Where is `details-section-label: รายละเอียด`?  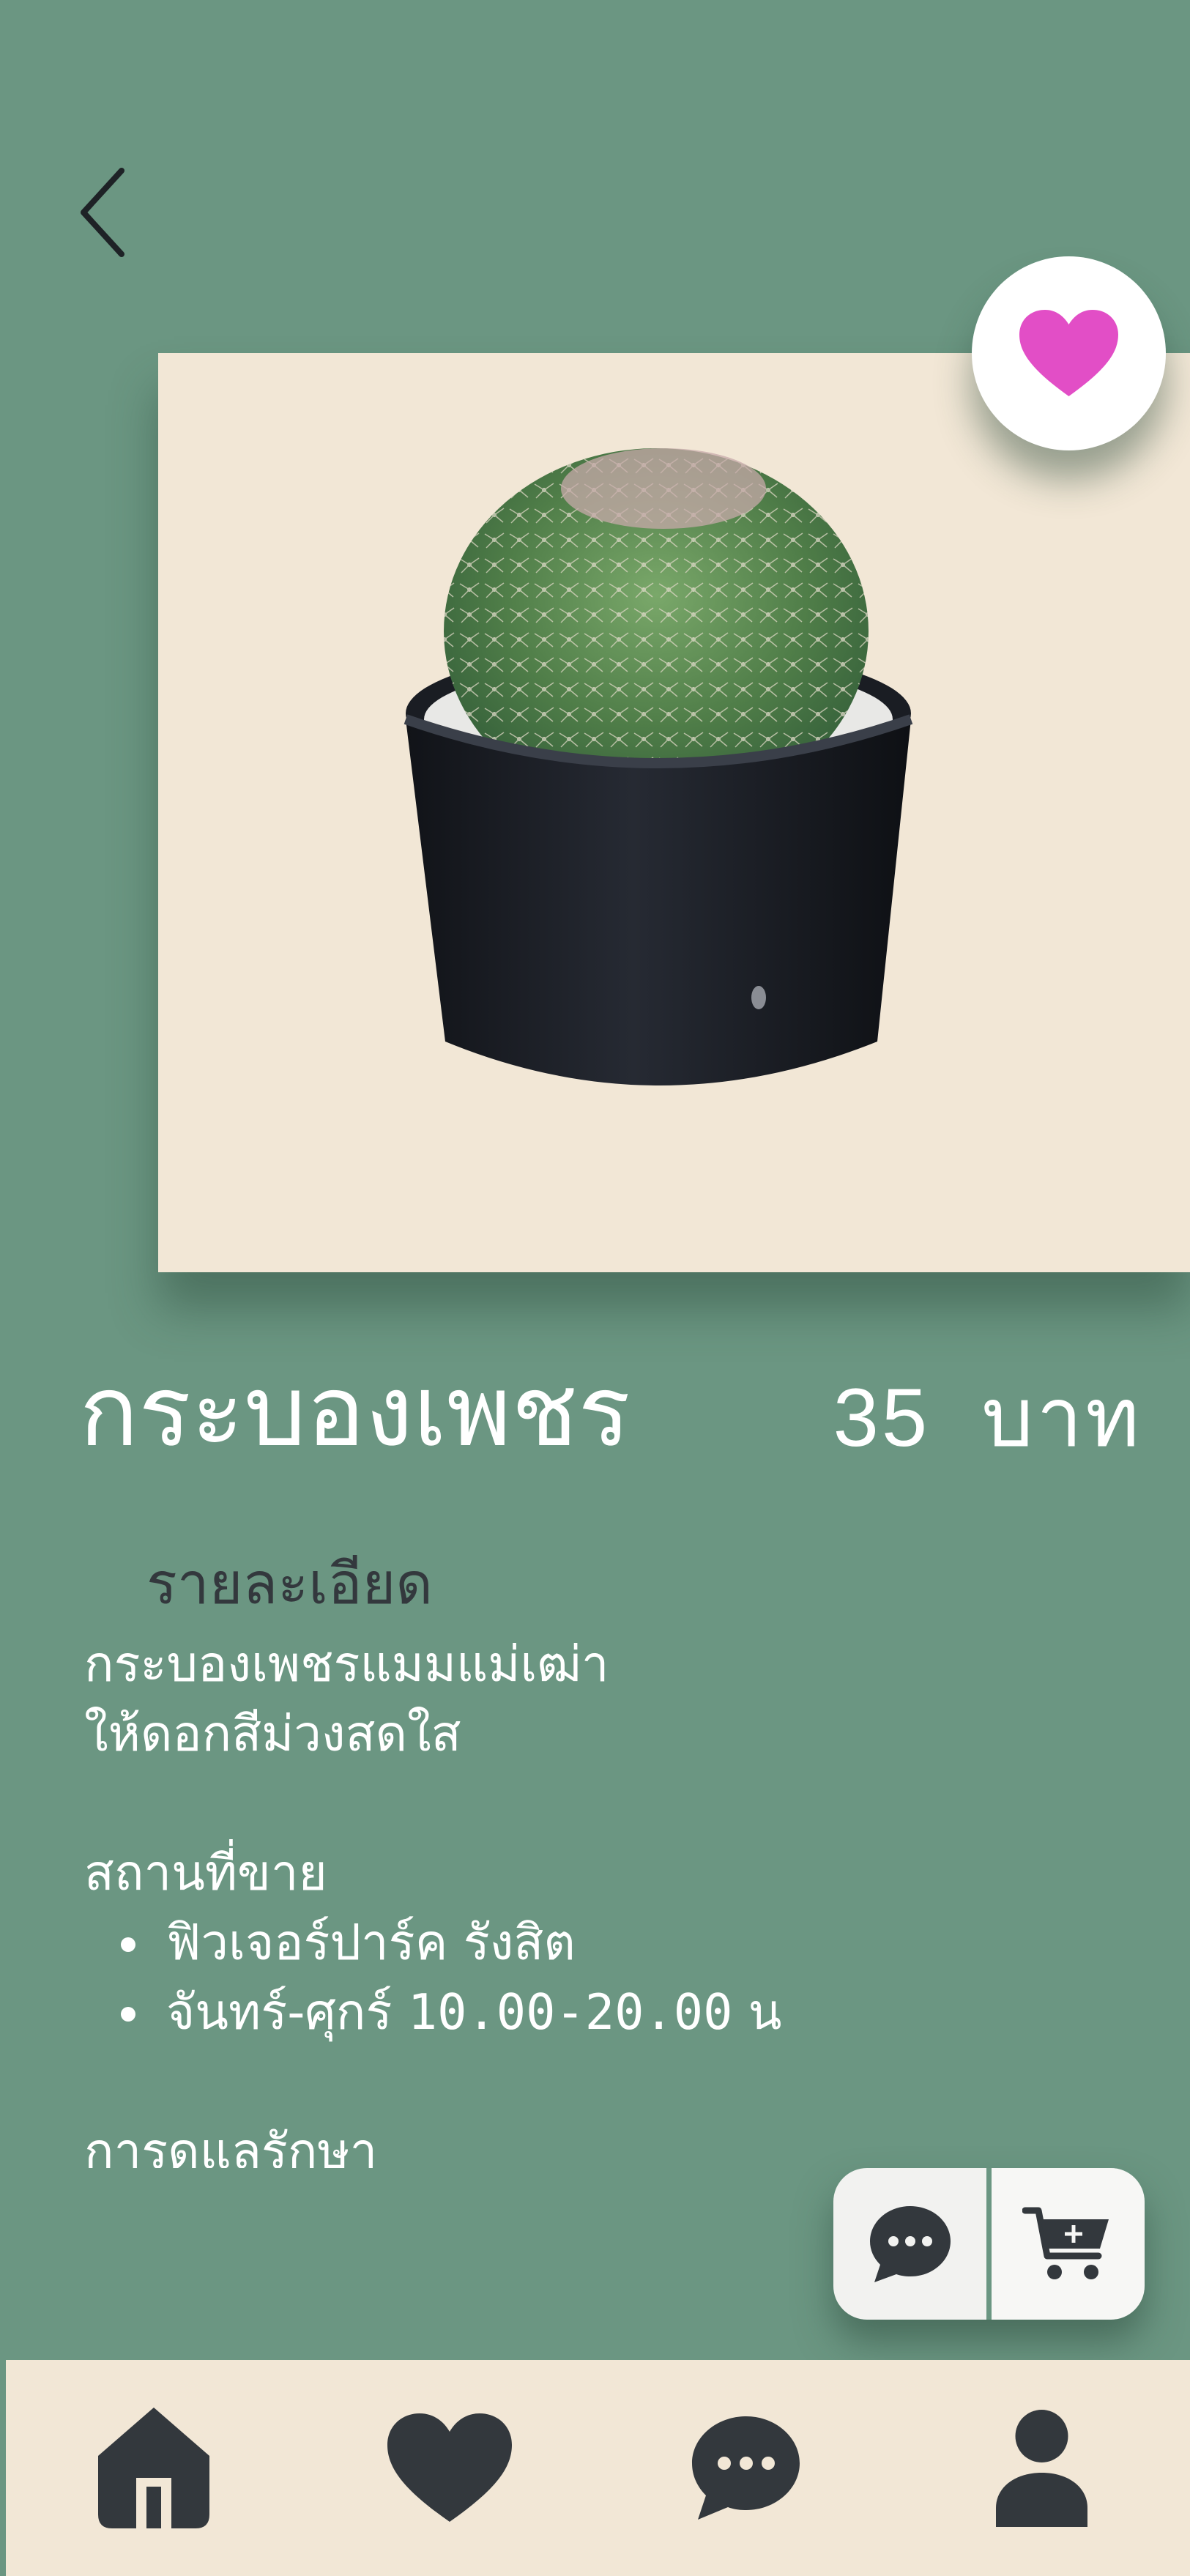 details-section-label: รายละเอียด is located at coordinates (289, 1584).